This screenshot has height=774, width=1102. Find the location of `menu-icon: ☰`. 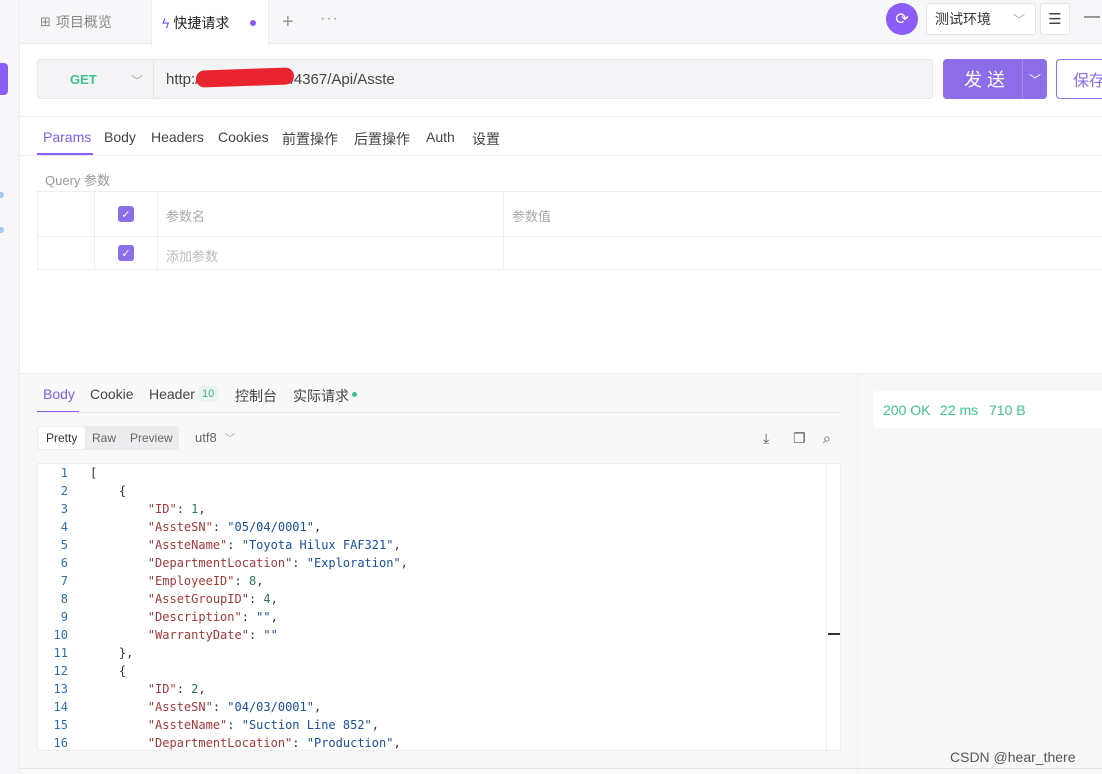

menu-icon: ☰ is located at coordinates (1055, 19).